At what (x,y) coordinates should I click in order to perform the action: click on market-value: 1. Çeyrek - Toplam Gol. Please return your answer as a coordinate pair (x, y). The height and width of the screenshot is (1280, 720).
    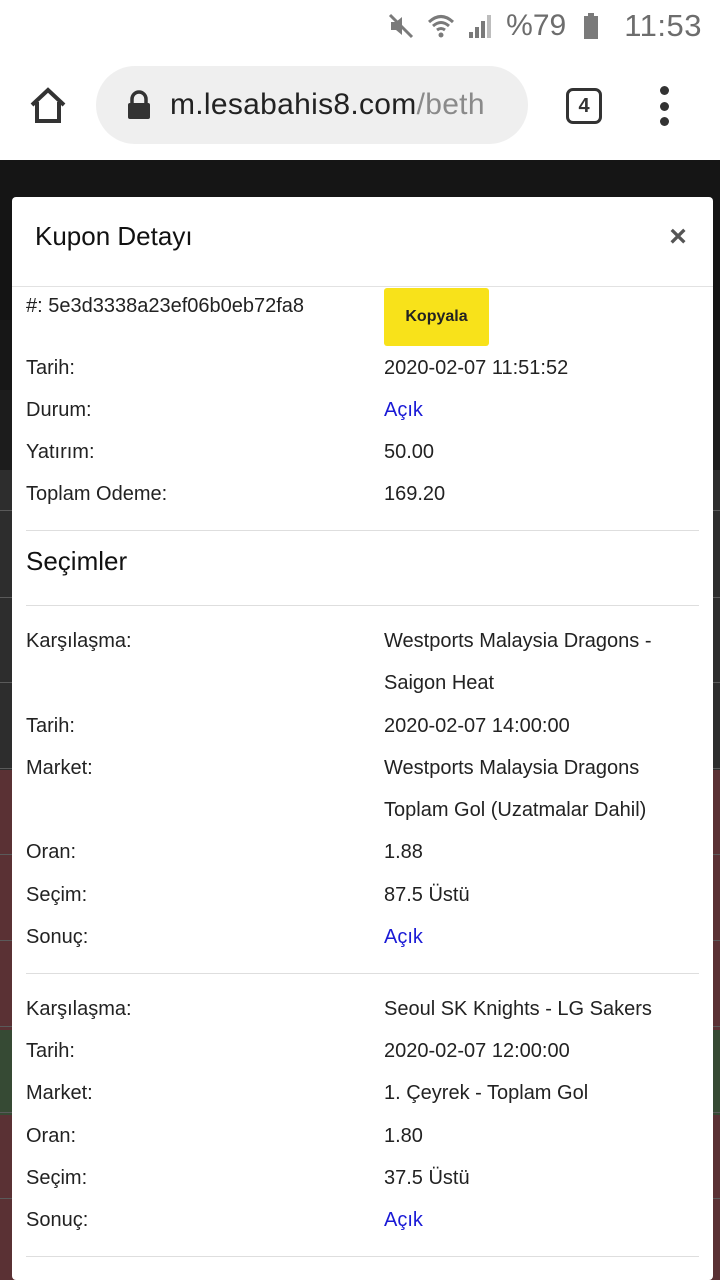
    Looking at the image, I should click on (486, 1093).